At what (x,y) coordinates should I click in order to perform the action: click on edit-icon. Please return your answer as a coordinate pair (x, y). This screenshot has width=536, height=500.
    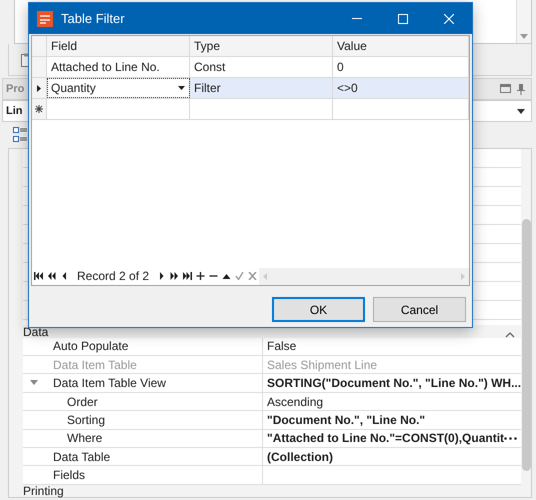
    Looking at the image, I should click on (227, 276).